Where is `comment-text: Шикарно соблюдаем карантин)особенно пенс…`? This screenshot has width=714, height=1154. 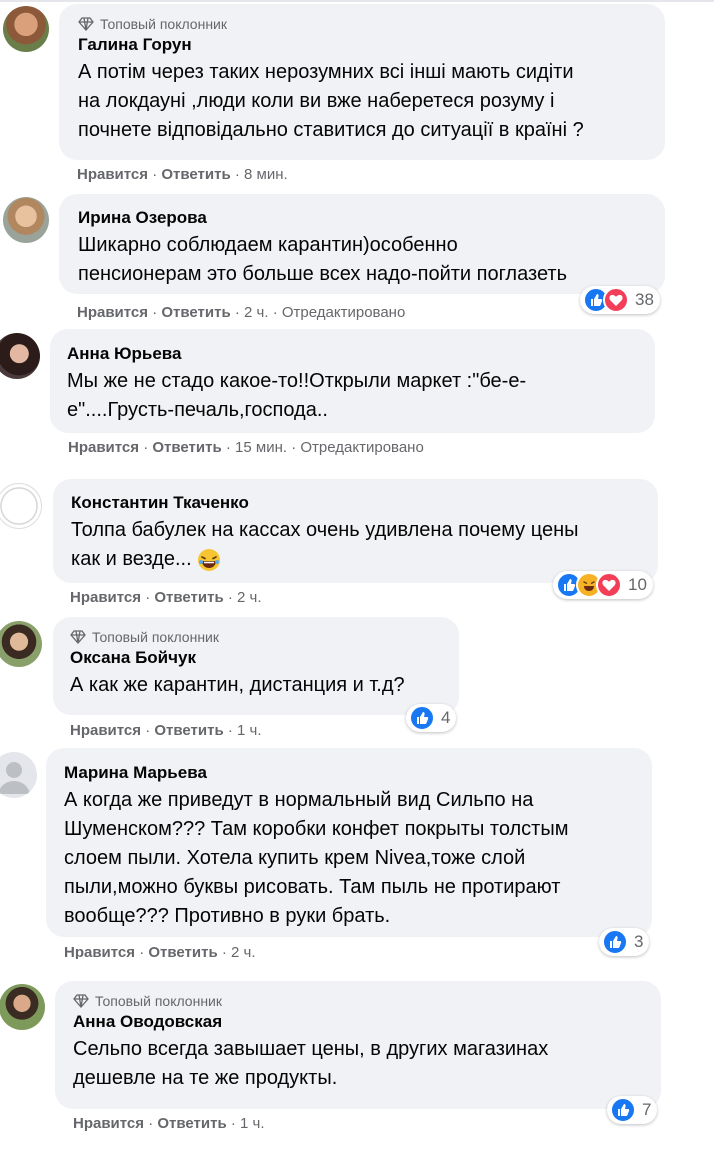
comment-text: Шикарно соблюдаем карантин)особенно пенс… is located at coordinates (322, 259).